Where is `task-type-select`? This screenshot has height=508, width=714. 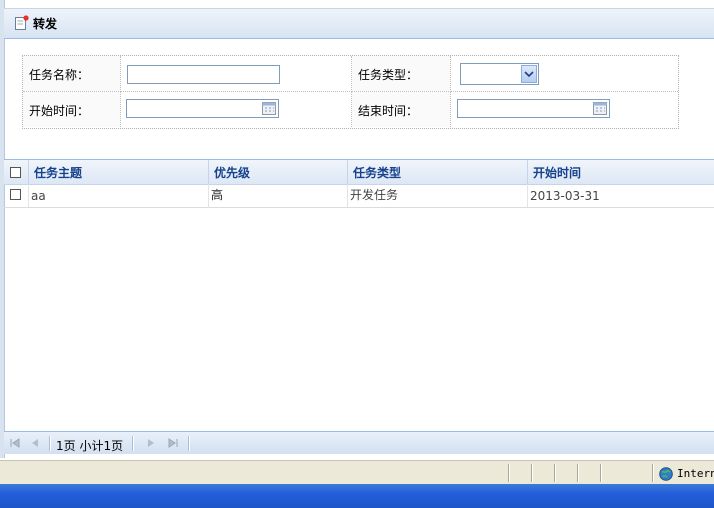
task-type-select is located at coordinates (499, 74).